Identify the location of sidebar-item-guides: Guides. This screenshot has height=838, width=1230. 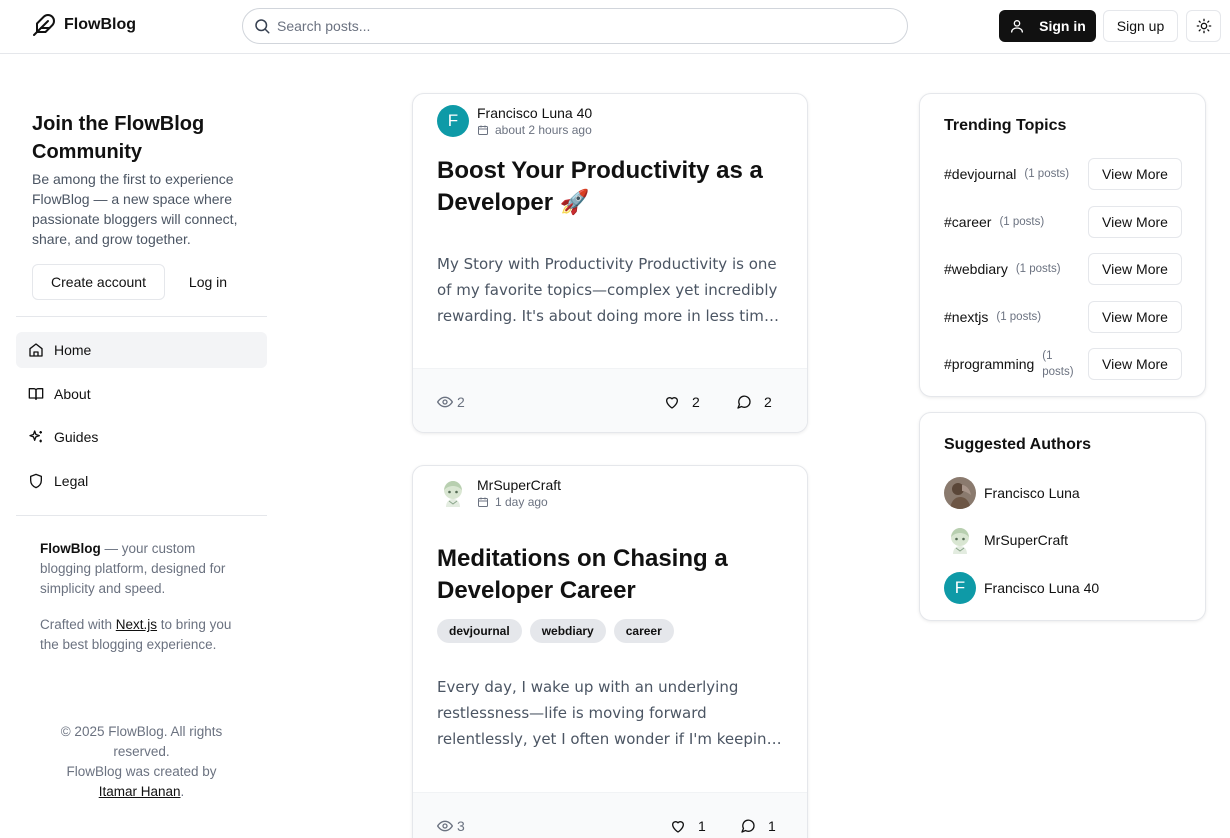
(141, 437).